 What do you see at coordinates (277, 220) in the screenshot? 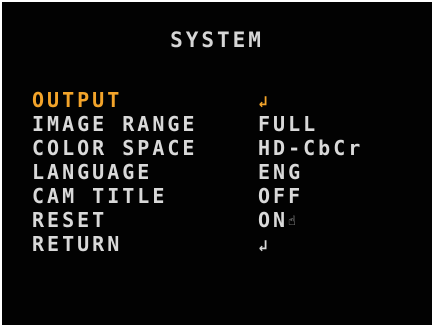
I see `menu-item-value: ON☝` at bounding box center [277, 220].